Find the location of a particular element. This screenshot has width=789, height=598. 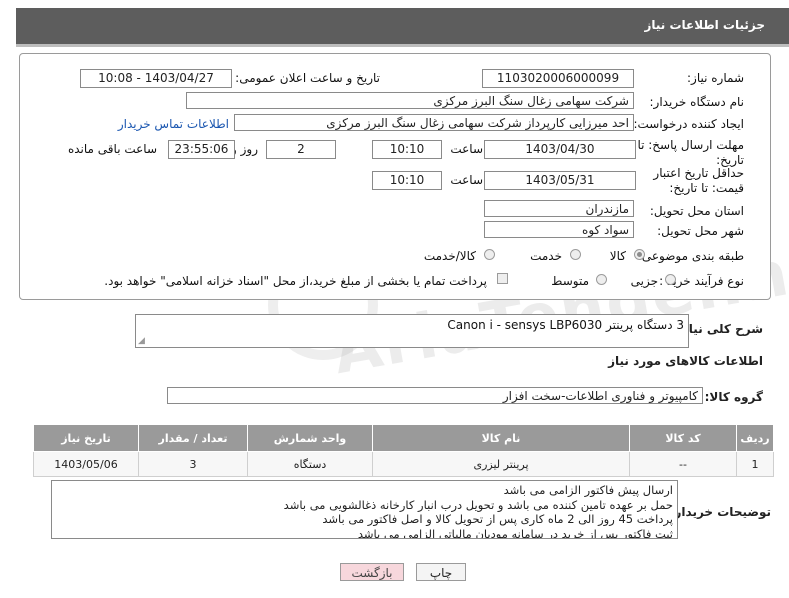

buyer-note-line: ارسال پیش فاکتور الزامی می باشد is located at coordinates (588, 490).